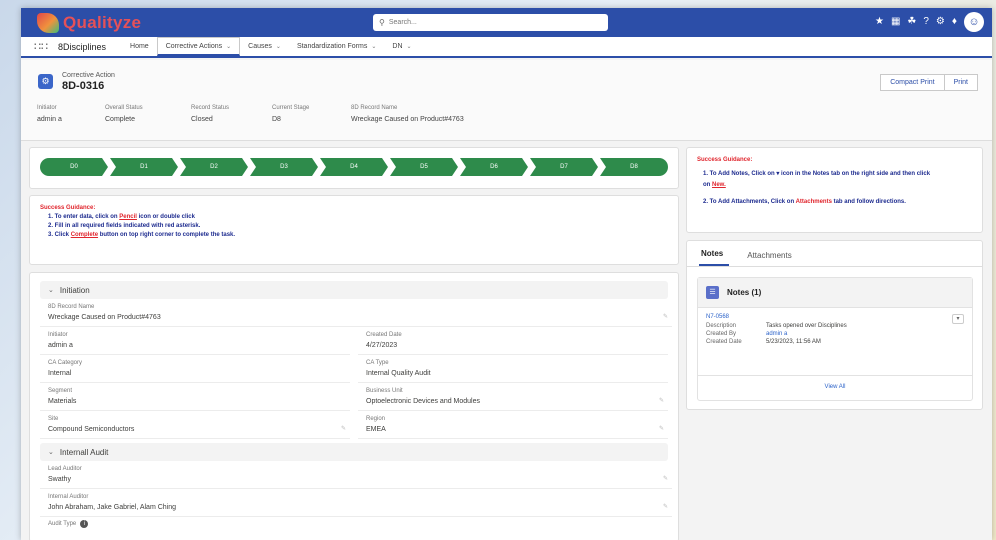 Image resolution: width=996 pixels, height=540 pixels. What do you see at coordinates (214, 167) in the screenshot?
I see `path-step-d2: D2` at bounding box center [214, 167].